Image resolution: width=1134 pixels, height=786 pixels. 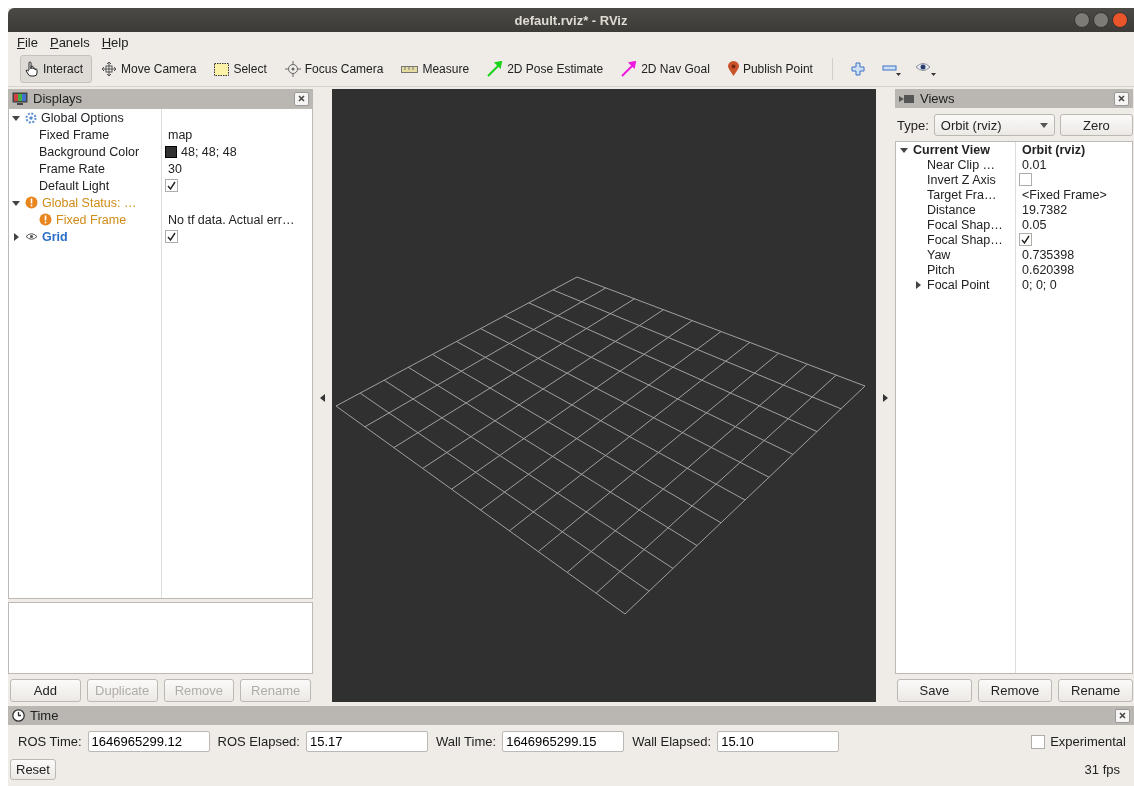 I want to click on property-value: 0.620398, so click(x=1048, y=269).